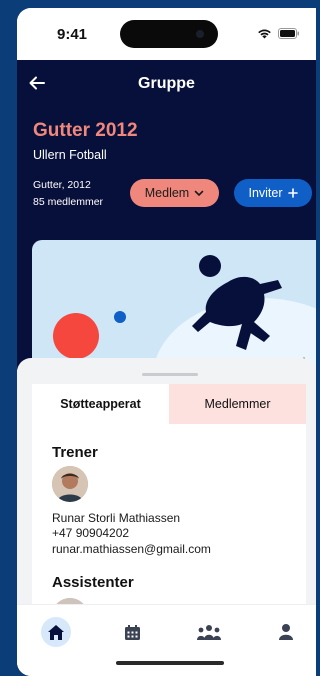 Image resolution: width=320 pixels, height=676 pixels. What do you see at coordinates (85, 130) in the screenshot?
I see `group-name: Gutter 2012` at bounding box center [85, 130].